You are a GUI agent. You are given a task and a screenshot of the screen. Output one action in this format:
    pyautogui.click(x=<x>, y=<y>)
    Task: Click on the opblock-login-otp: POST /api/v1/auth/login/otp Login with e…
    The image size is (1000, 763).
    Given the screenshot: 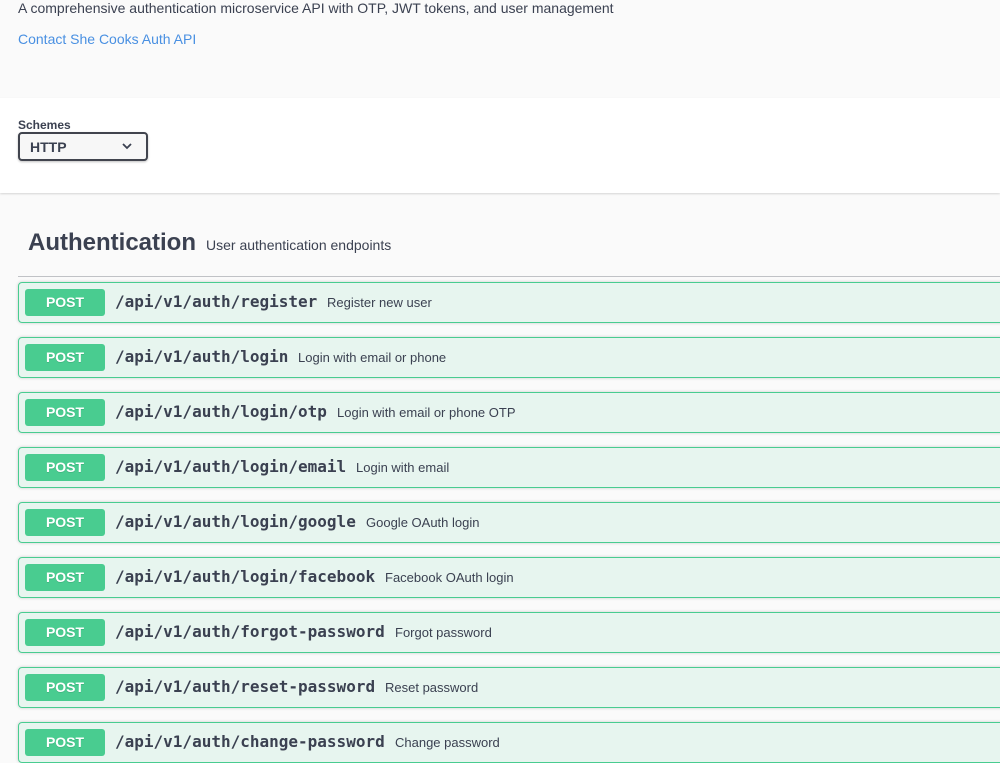 What is the action you would take?
    pyautogui.click(x=509, y=412)
    